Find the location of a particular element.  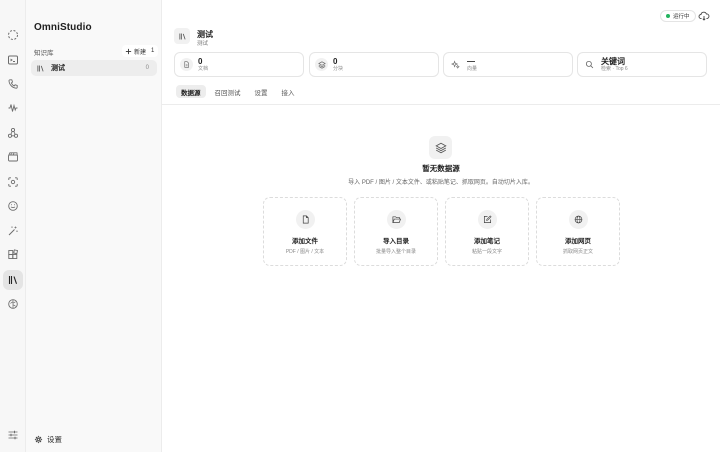

nodes-icon is located at coordinates (13, 133).